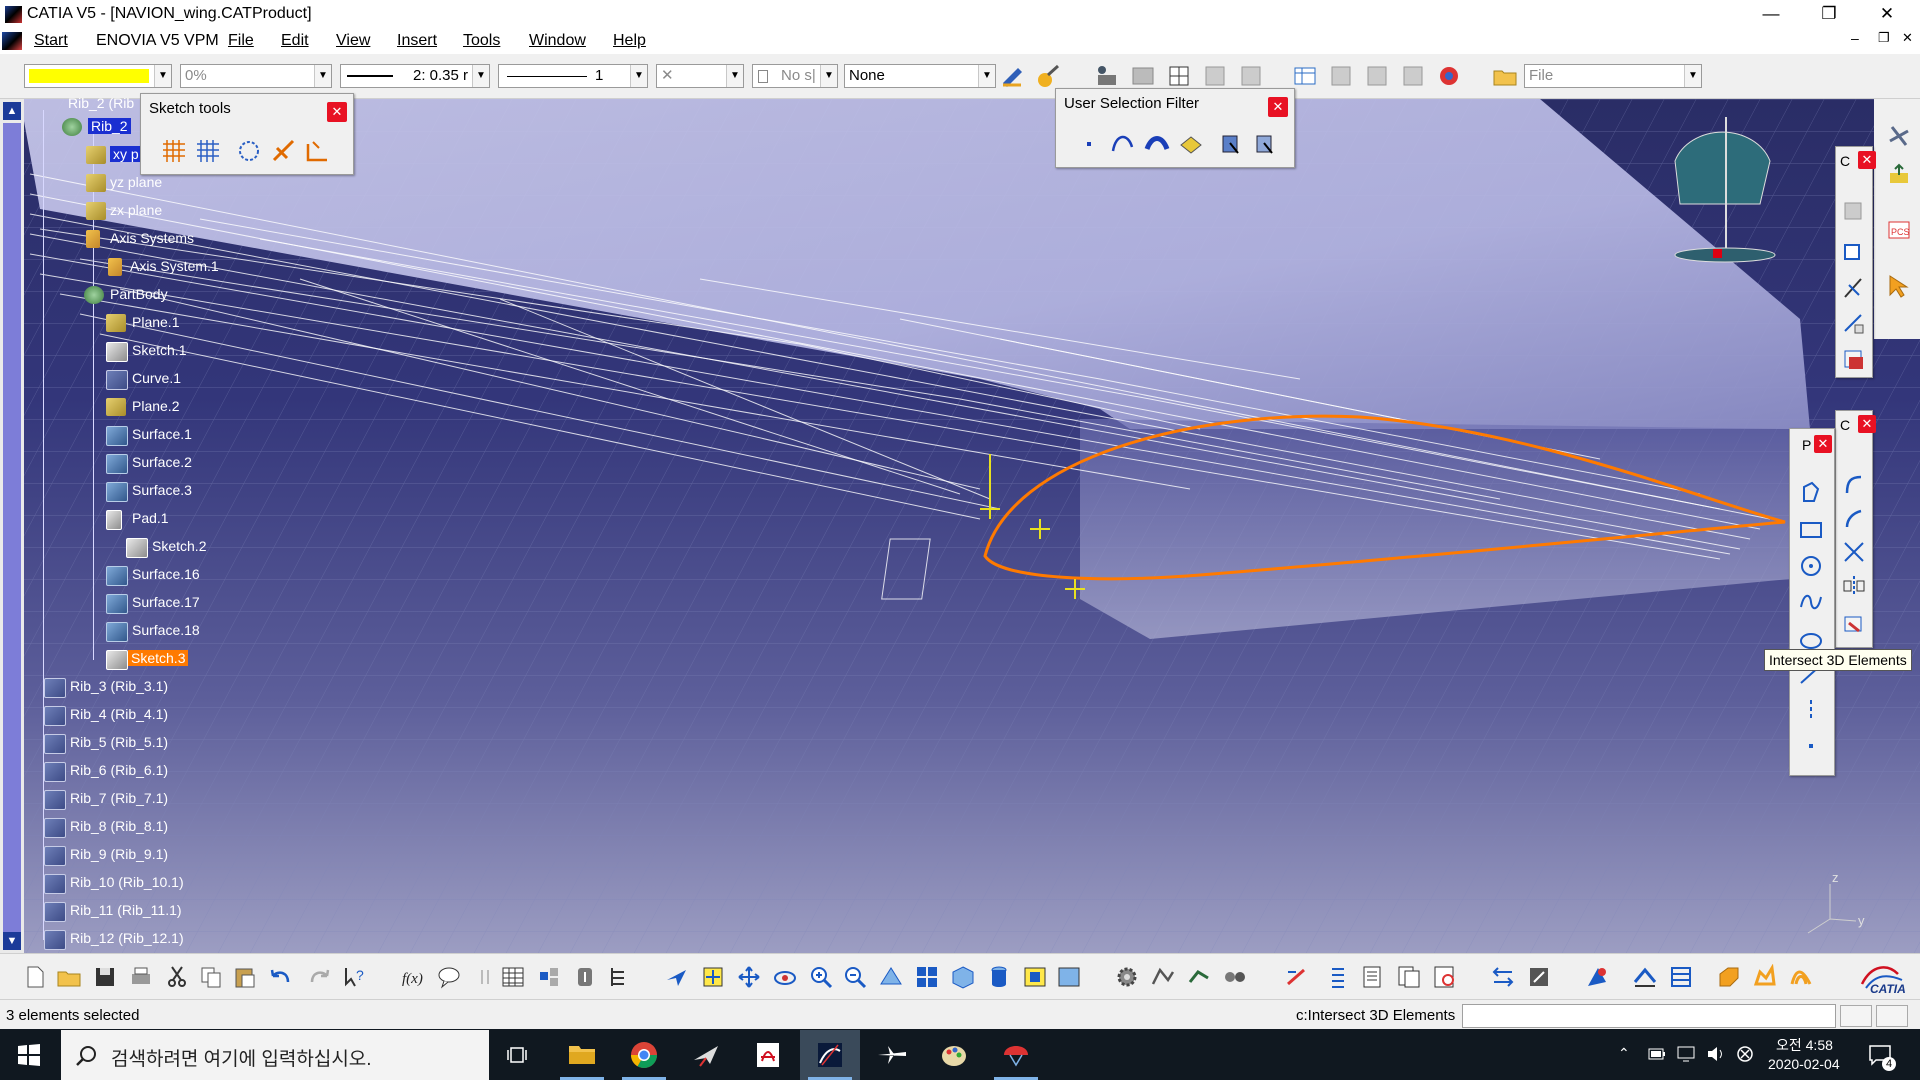 This screenshot has width=1920, height=1080. Describe the element at coordinates (1215, 76) in the screenshot. I see `knowledge-icon` at that location.